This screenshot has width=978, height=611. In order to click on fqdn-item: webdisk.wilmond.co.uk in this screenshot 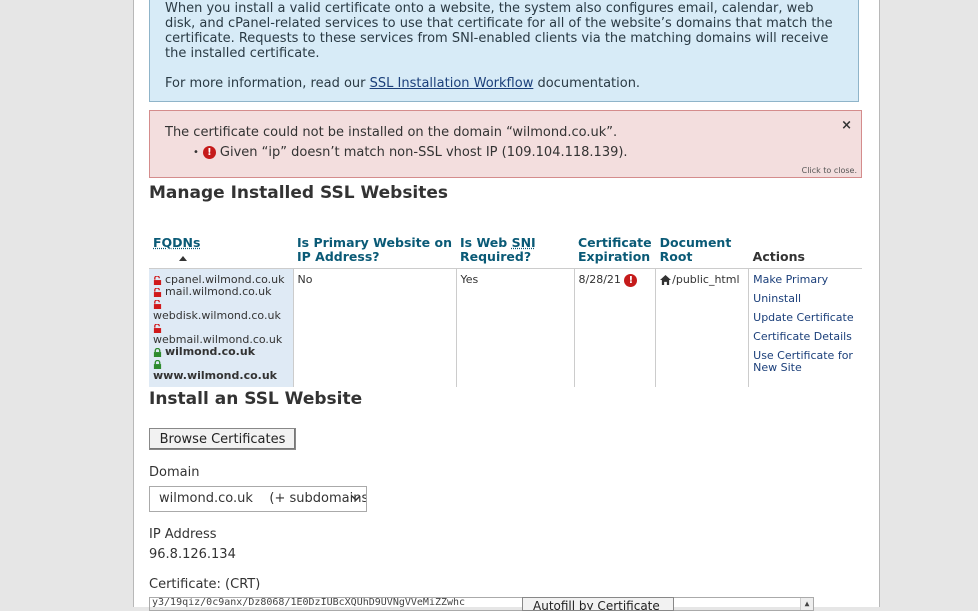, I will do `click(221, 310)`.